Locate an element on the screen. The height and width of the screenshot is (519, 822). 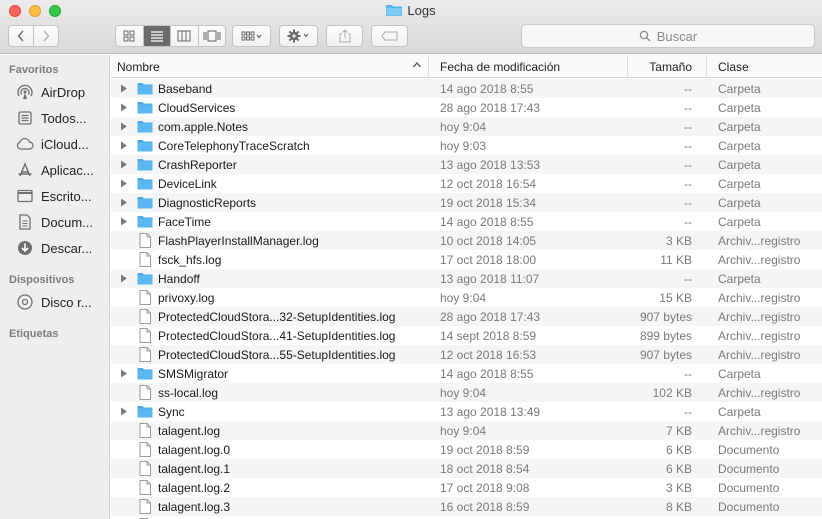
sidebar-item-airdrop: AirDrop is located at coordinates (55, 92).